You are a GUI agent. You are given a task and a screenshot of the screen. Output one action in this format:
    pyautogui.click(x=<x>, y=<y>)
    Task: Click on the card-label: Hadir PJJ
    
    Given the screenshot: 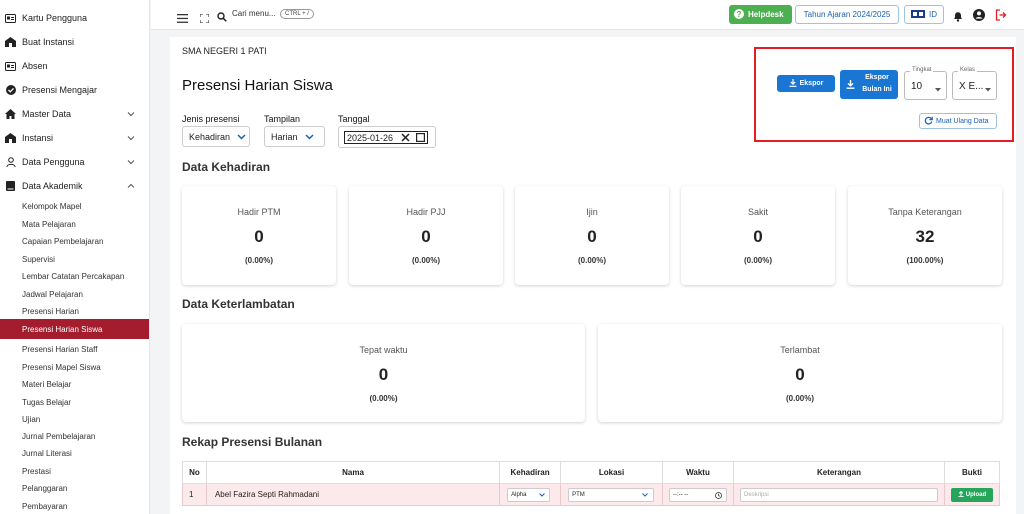 What is the action you would take?
    pyautogui.click(x=426, y=212)
    